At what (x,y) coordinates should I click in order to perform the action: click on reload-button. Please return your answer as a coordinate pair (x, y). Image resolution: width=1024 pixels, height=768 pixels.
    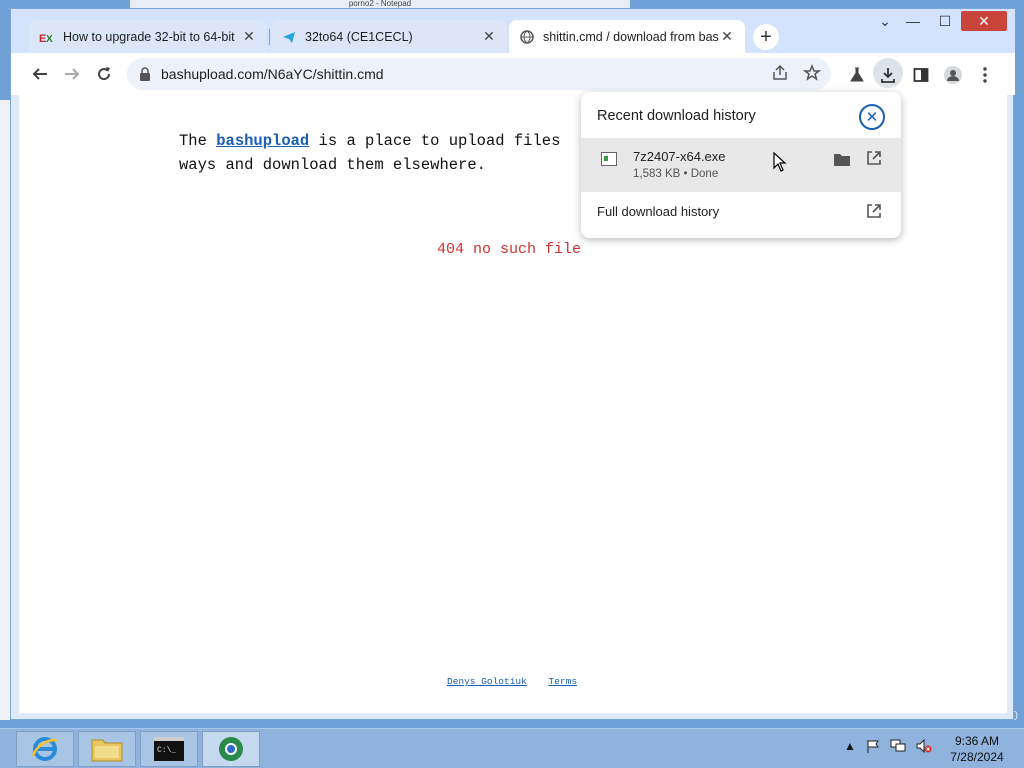
    Looking at the image, I should click on (104, 74).